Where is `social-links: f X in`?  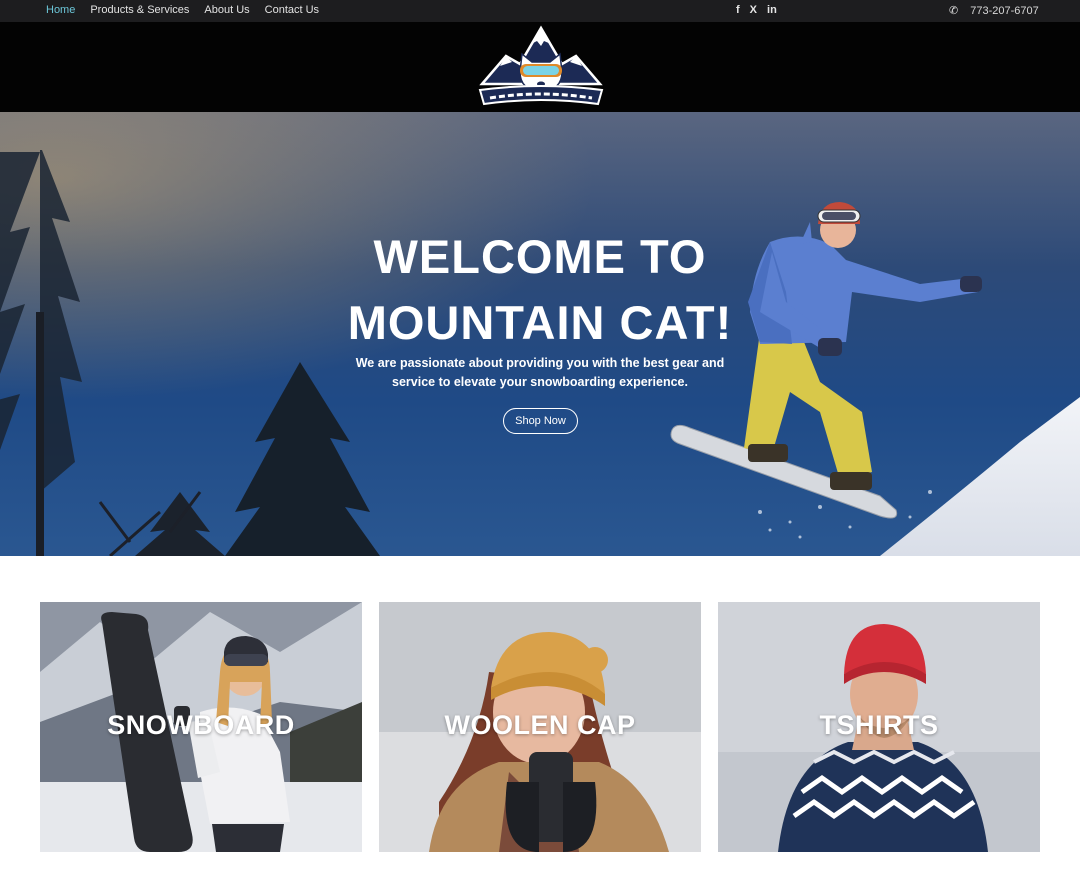
social-links: f X in is located at coordinates (756, 10).